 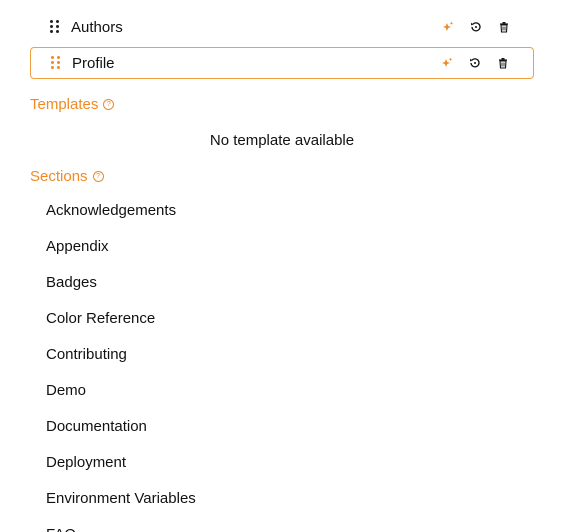 What do you see at coordinates (97, 27) in the screenshot?
I see `section-label: Authors` at bounding box center [97, 27].